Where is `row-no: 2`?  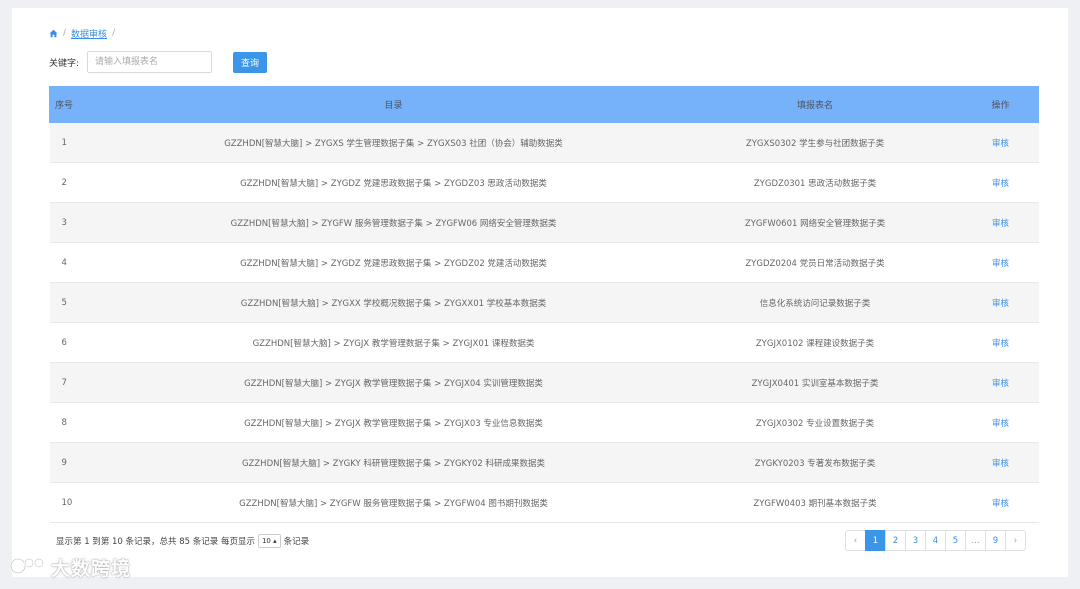
row-no: 2 is located at coordinates (84, 182).